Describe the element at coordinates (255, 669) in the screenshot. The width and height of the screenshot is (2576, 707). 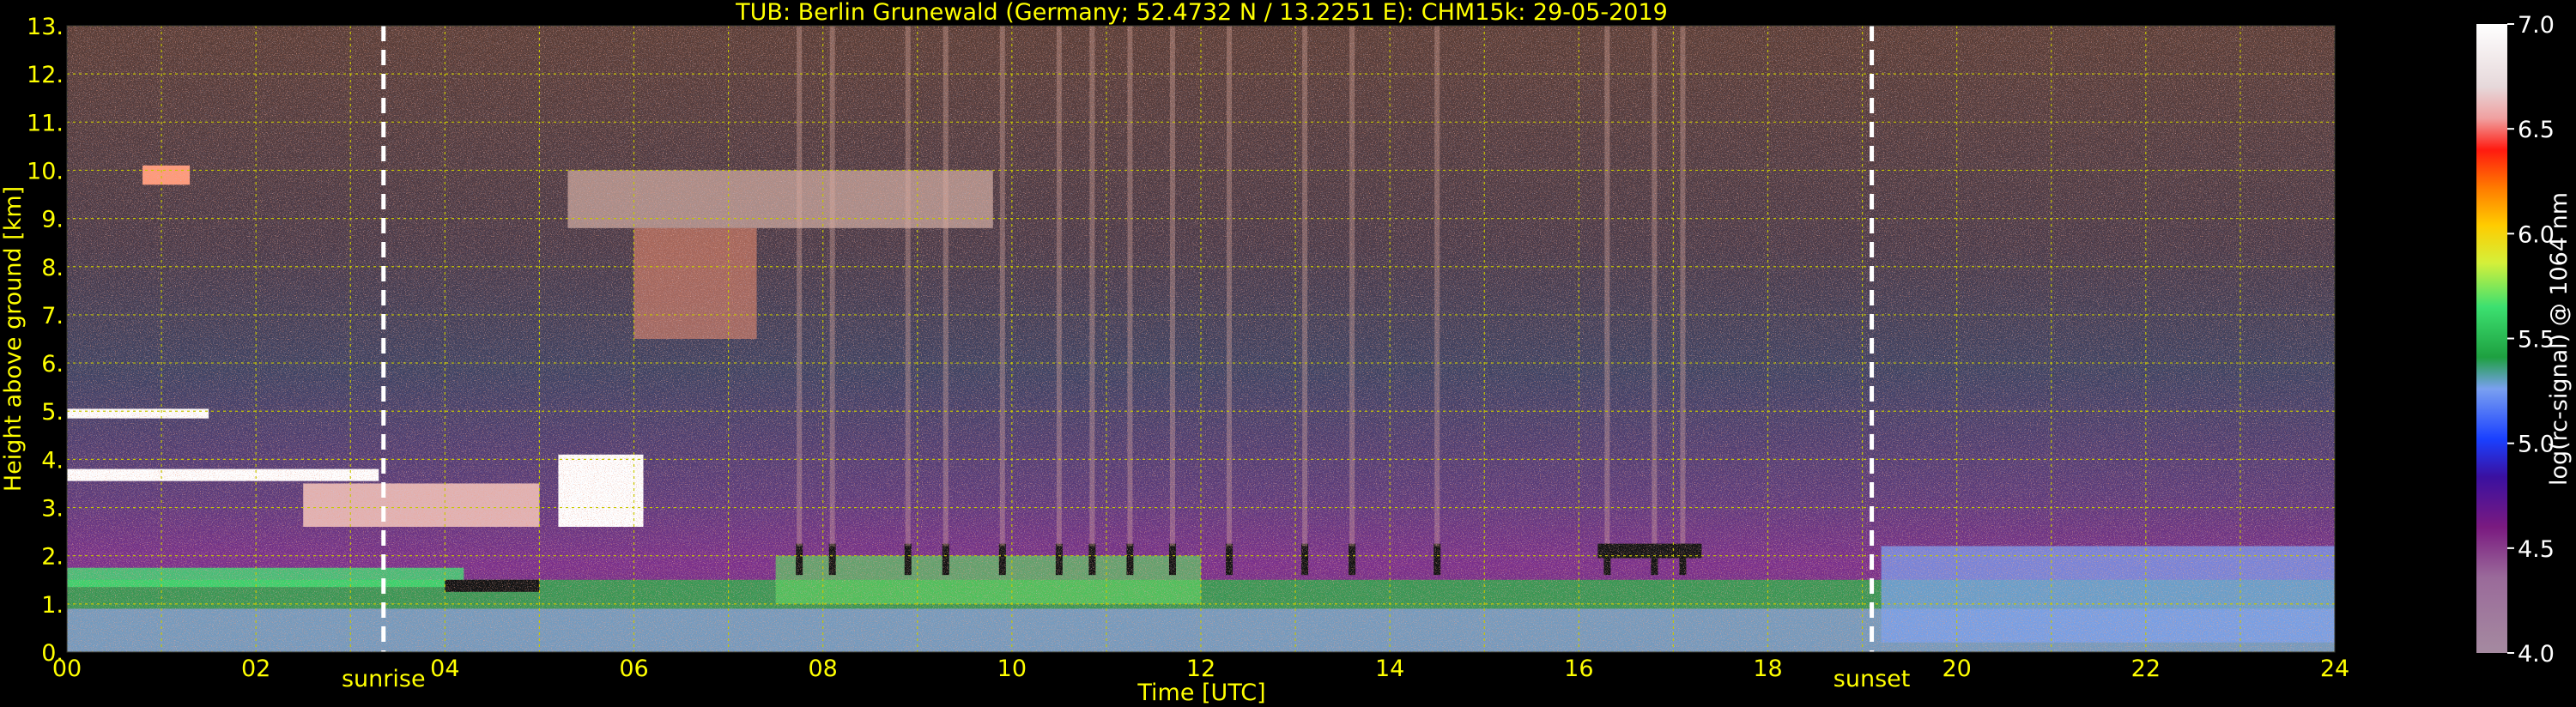
I see `x-tick-label: 02` at that location.